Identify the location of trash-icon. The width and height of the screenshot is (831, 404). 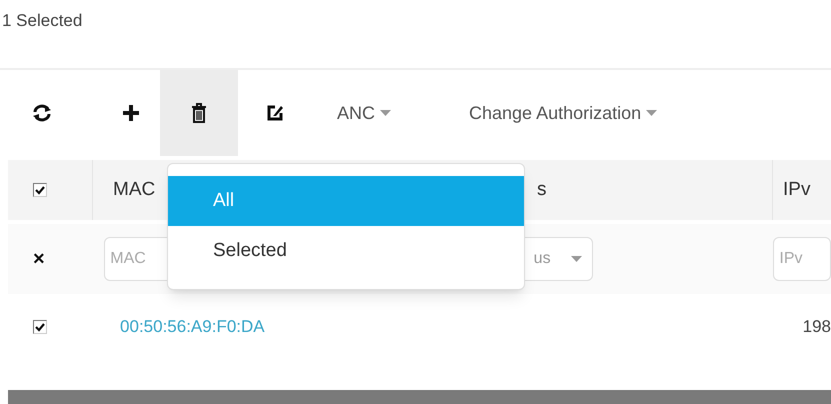
(199, 113).